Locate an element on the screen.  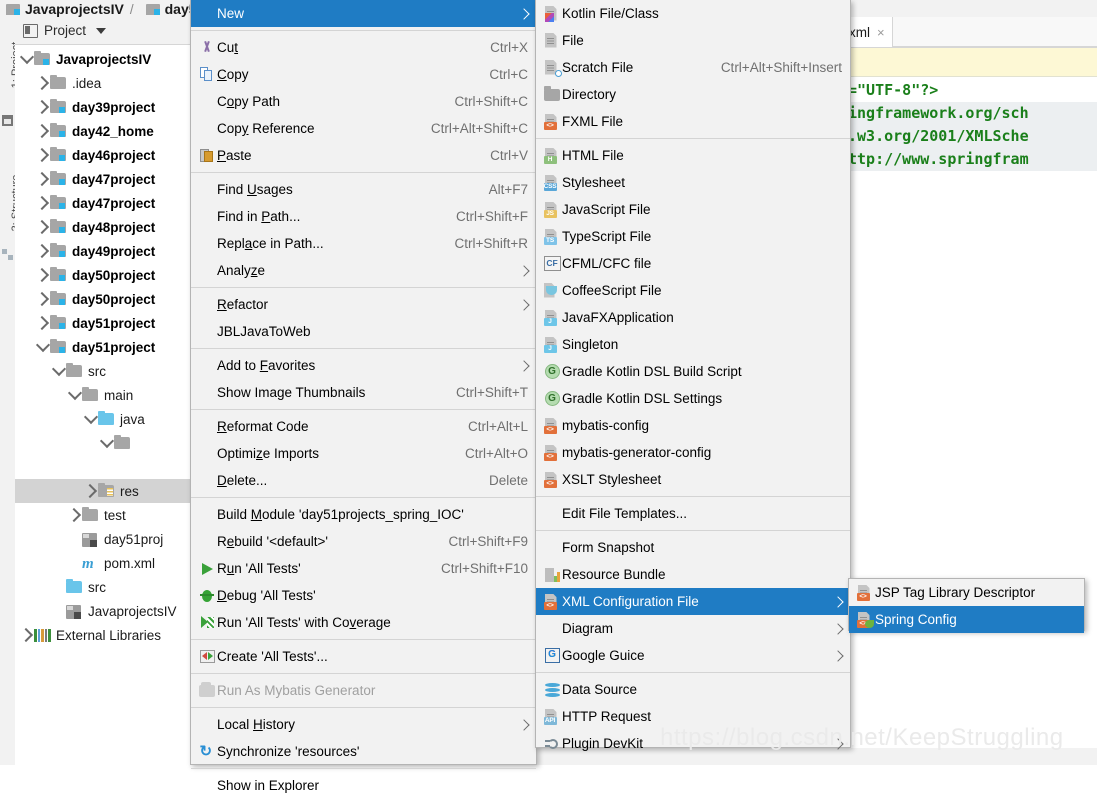
menu-item-gradle-kotlin-dsl-settings: G Gradle Kotlin DSL Settings is located at coordinates (693, 398).